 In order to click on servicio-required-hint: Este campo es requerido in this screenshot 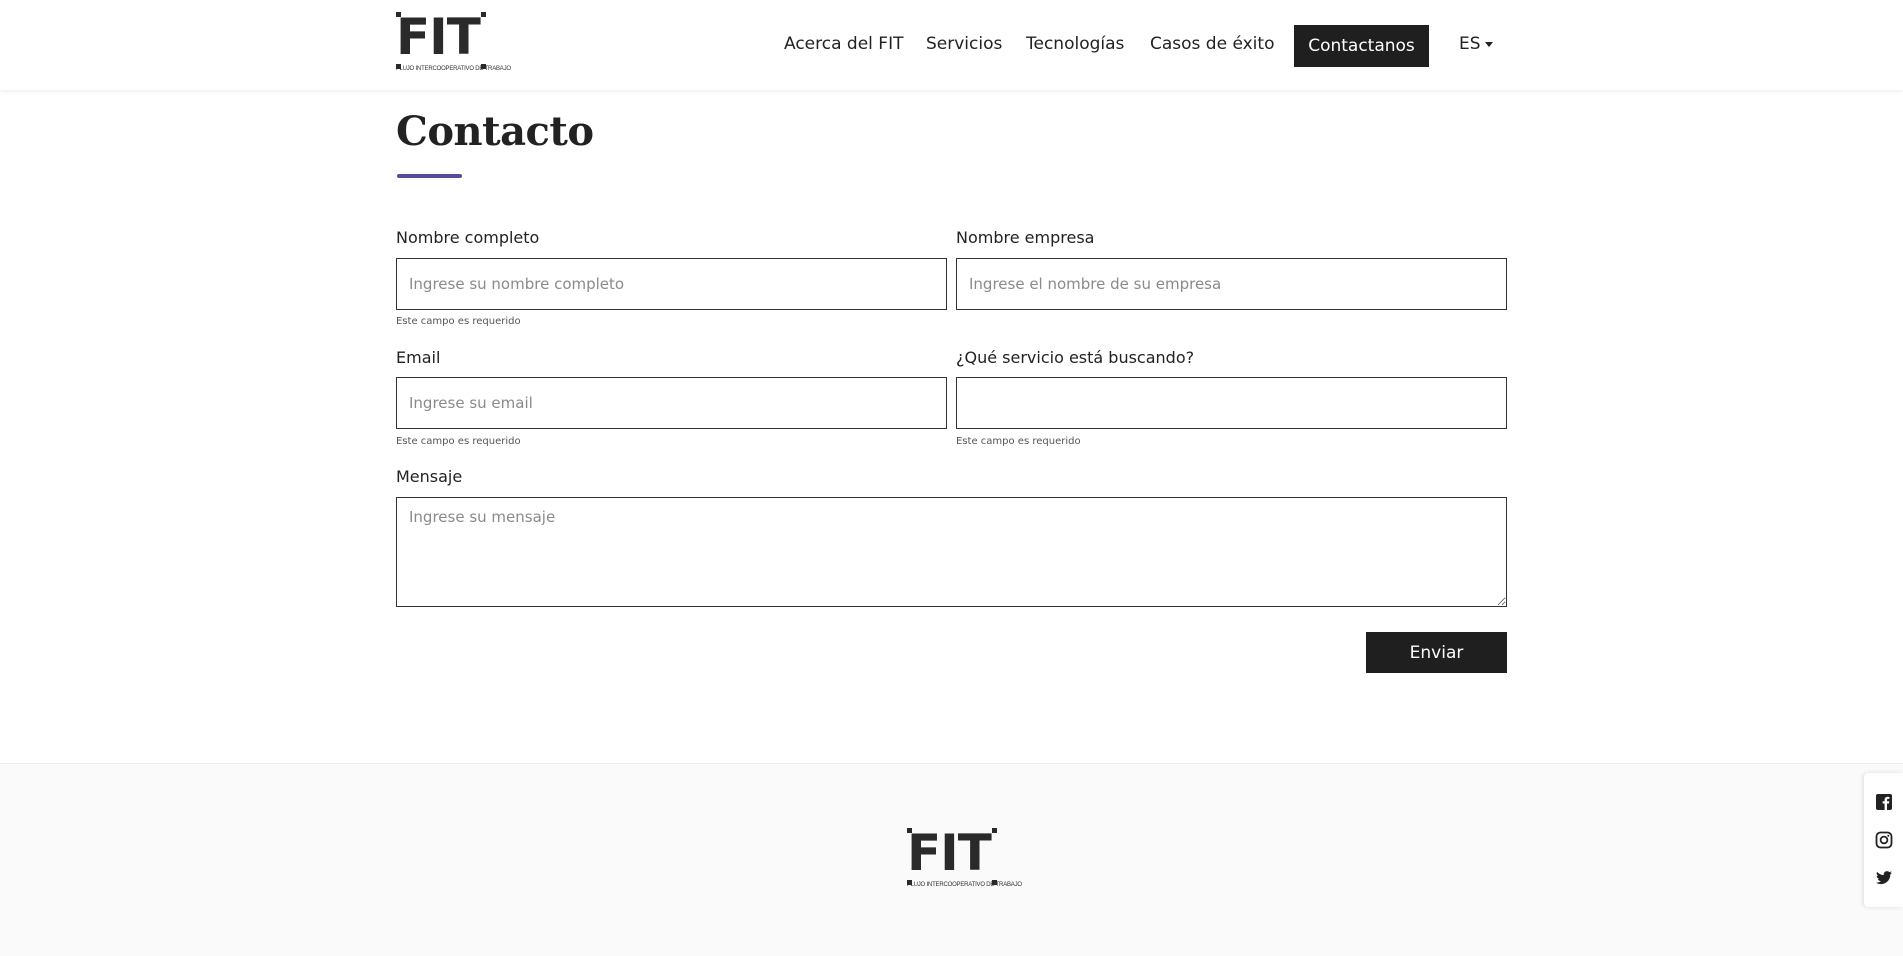, I will do `click(1018, 441)`.